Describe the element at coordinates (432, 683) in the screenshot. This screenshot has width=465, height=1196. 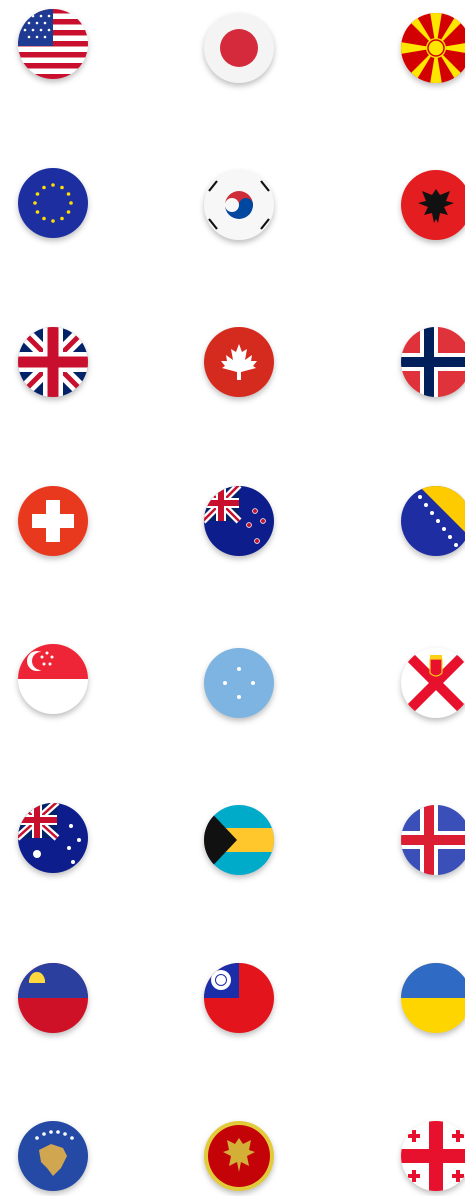
I see `jersey-flag-icon` at that location.